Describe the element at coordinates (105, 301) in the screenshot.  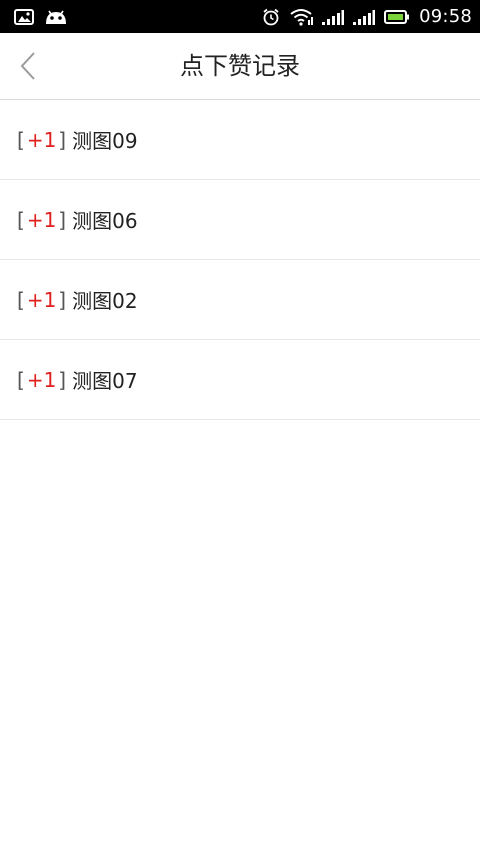
I see `item-name: 测图02` at that location.